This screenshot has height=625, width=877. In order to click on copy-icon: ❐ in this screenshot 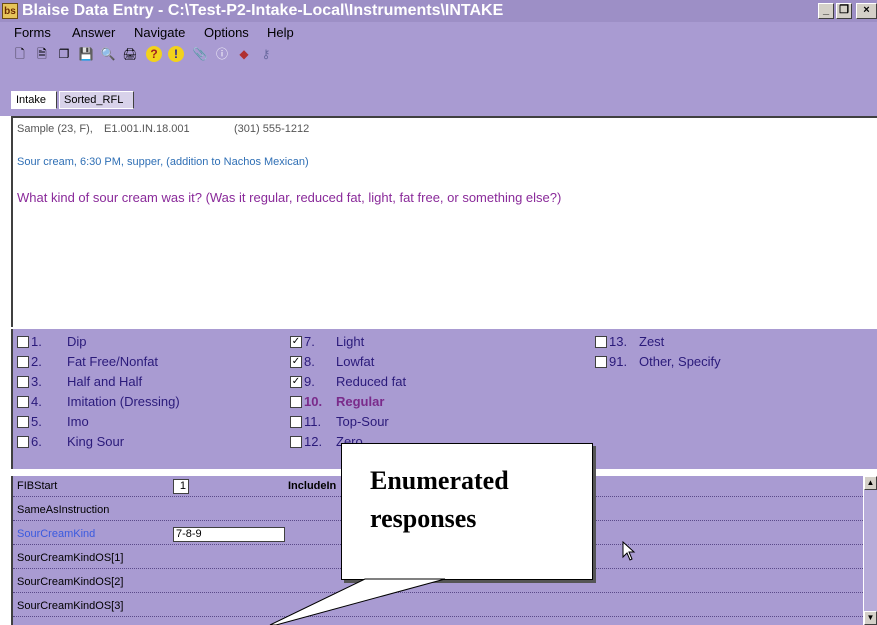, I will do `click(64, 54)`.